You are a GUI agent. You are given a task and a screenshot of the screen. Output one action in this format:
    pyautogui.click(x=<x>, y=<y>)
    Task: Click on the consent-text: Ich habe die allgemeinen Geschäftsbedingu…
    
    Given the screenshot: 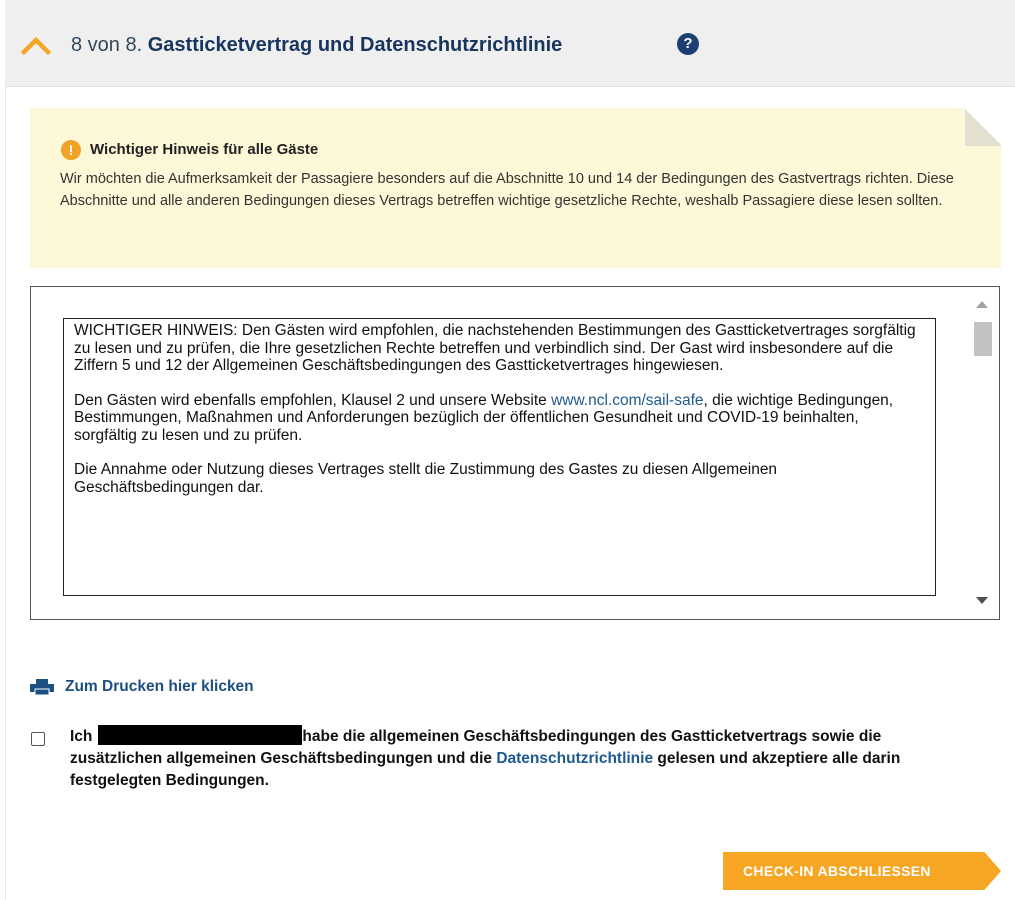 What is the action you would take?
    pyautogui.click(x=500, y=758)
    